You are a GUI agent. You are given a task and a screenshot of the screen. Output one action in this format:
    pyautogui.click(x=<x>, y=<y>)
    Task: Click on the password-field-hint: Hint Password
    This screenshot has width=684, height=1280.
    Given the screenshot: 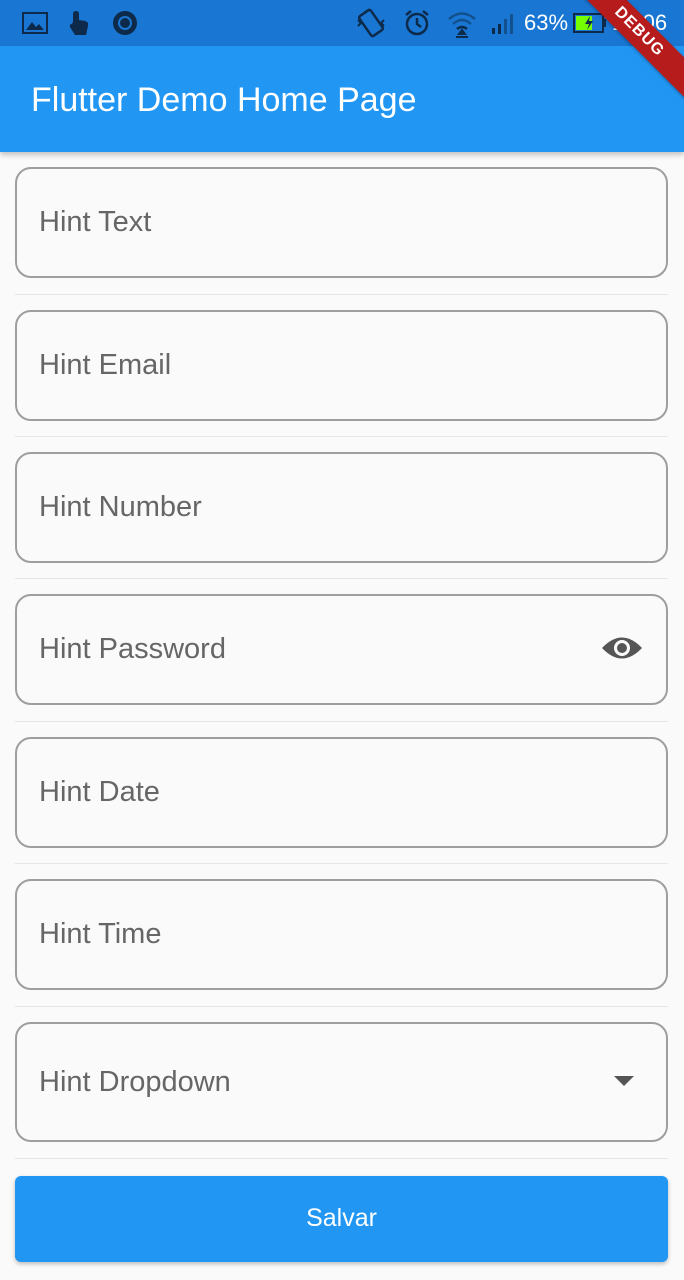 What is the action you would take?
    pyautogui.click(x=132, y=649)
    